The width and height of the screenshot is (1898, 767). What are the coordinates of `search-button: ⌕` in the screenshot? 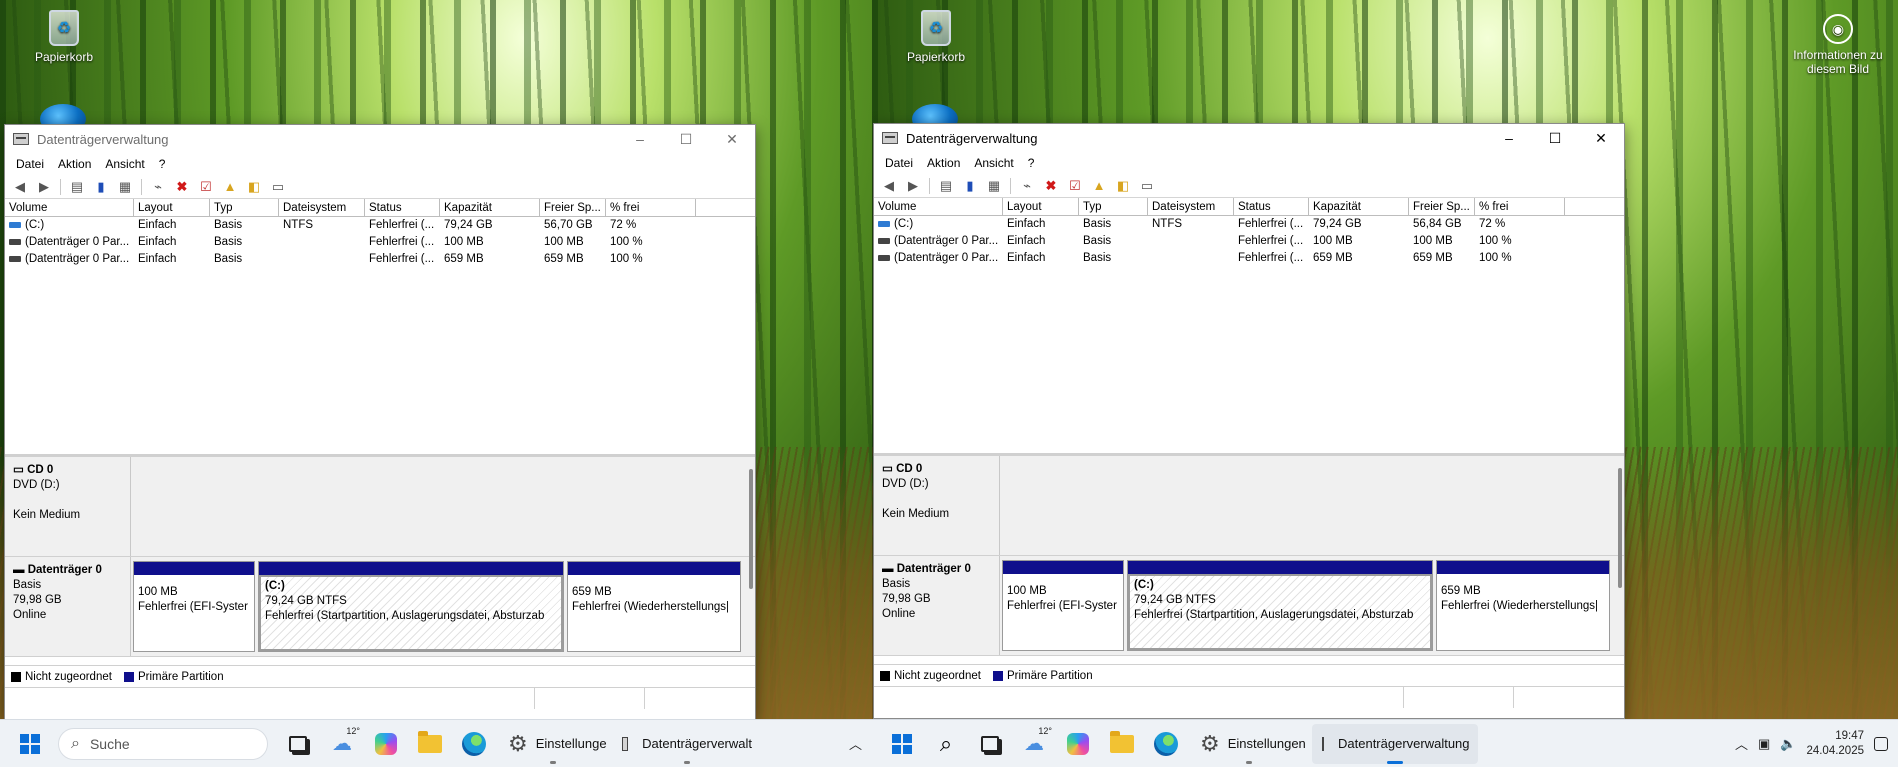 It's located at (946, 744).